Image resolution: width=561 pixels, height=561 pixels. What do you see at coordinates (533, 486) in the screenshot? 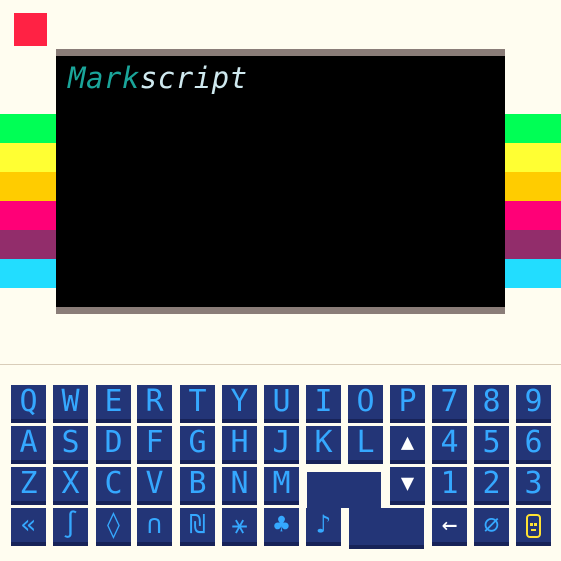
I see `key-3: 3` at bounding box center [533, 486].